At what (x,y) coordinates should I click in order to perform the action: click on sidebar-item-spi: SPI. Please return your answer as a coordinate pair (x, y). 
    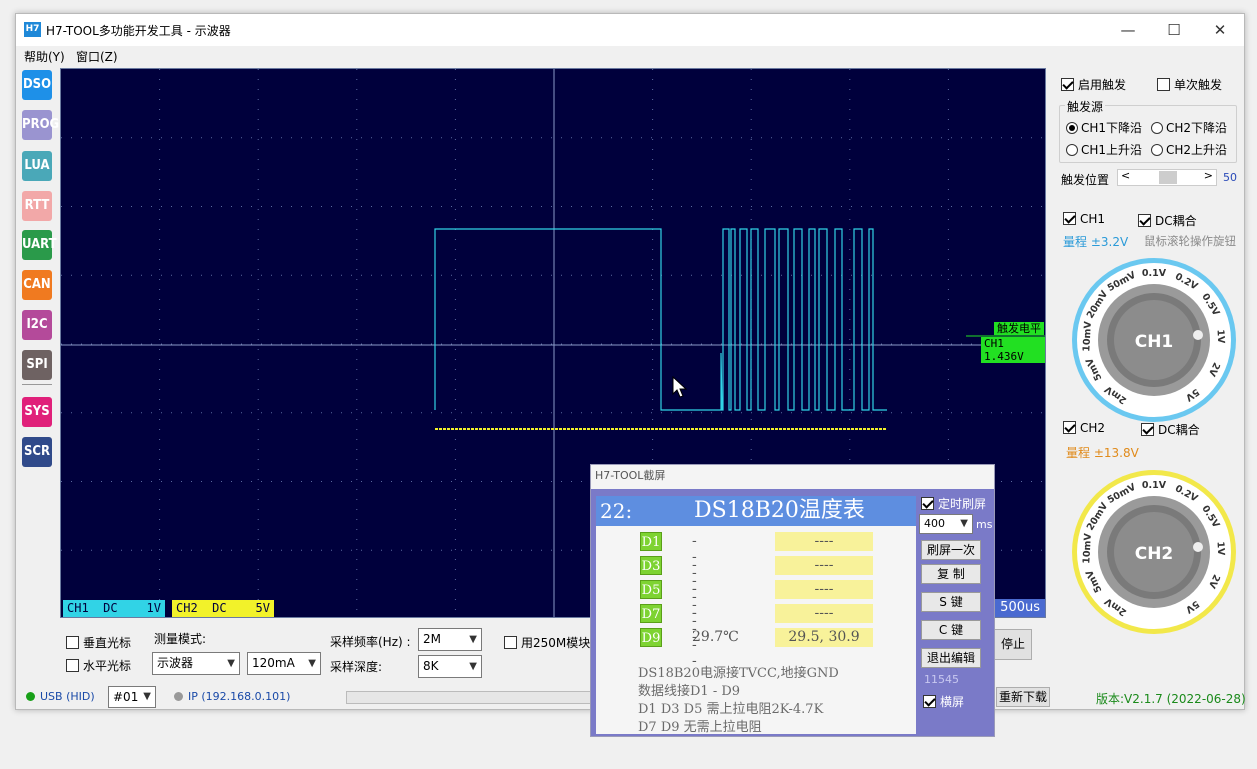
    Looking at the image, I should click on (37, 365).